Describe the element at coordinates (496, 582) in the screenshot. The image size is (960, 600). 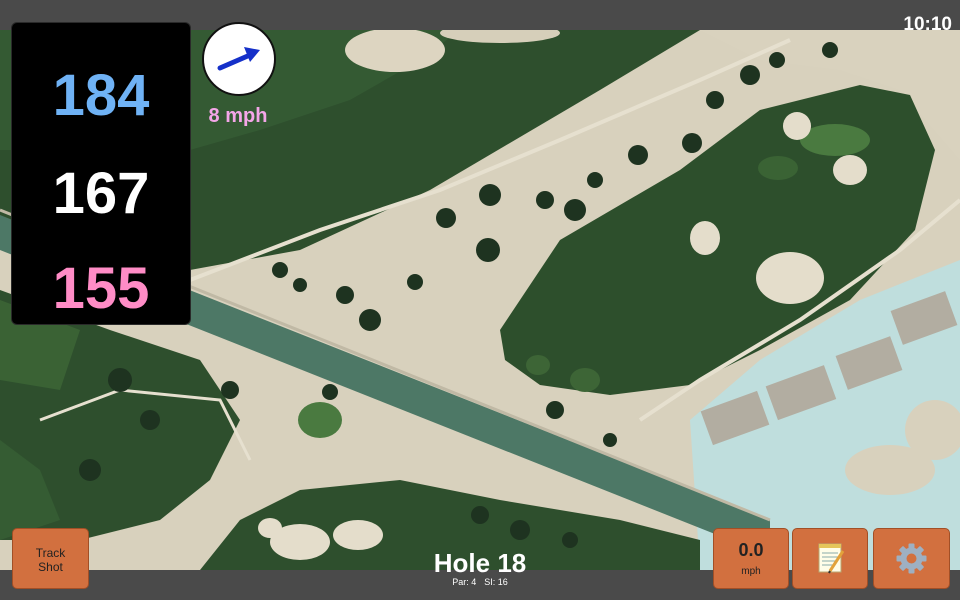
I see `hole-stroke-index: SI: 16` at that location.